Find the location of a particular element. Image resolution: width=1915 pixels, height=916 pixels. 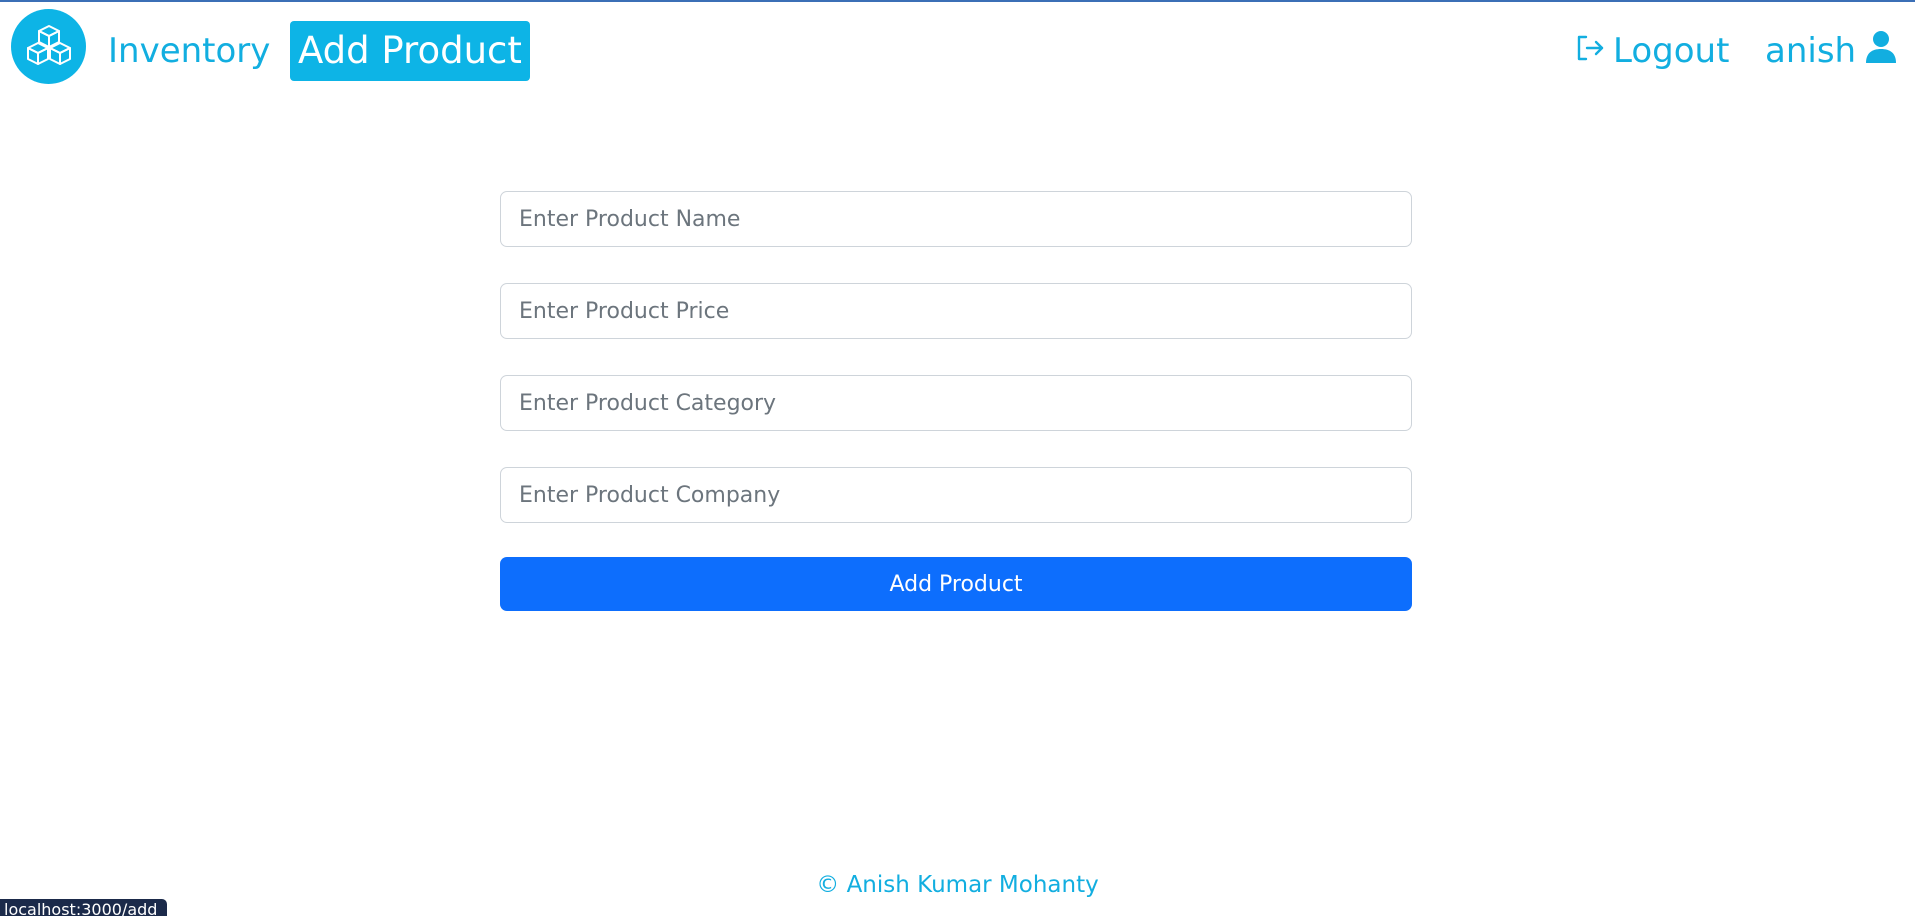

logout-icon is located at coordinates (1594, 51).